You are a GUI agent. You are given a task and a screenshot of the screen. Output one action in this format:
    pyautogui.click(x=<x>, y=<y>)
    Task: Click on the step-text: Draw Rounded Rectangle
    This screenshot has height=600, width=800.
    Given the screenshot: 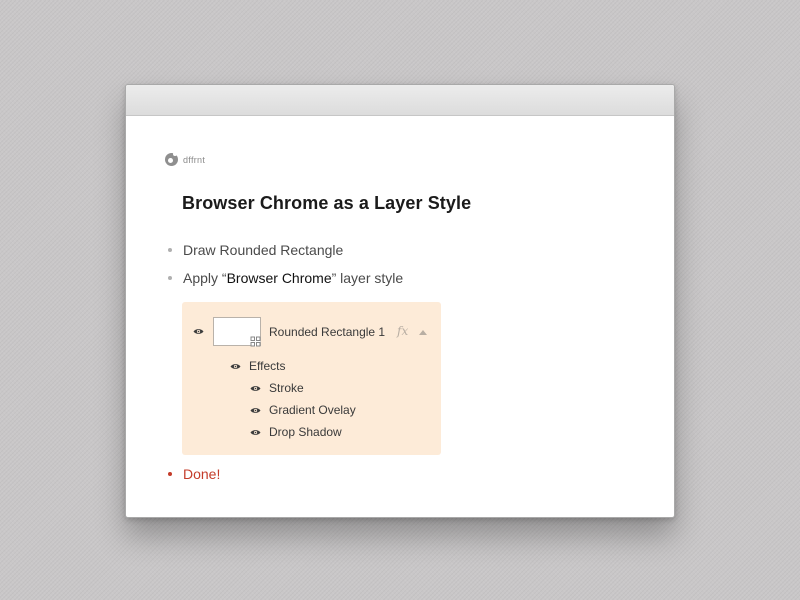 What is the action you would take?
    pyautogui.click(x=263, y=250)
    